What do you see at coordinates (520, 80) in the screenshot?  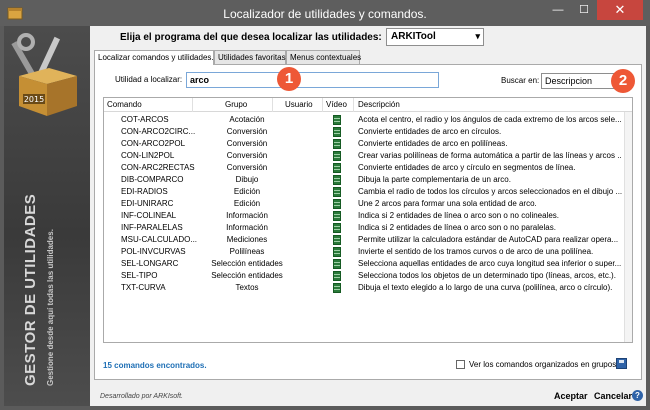 I see `buscar-label: Buscar en:` at bounding box center [520, 80].